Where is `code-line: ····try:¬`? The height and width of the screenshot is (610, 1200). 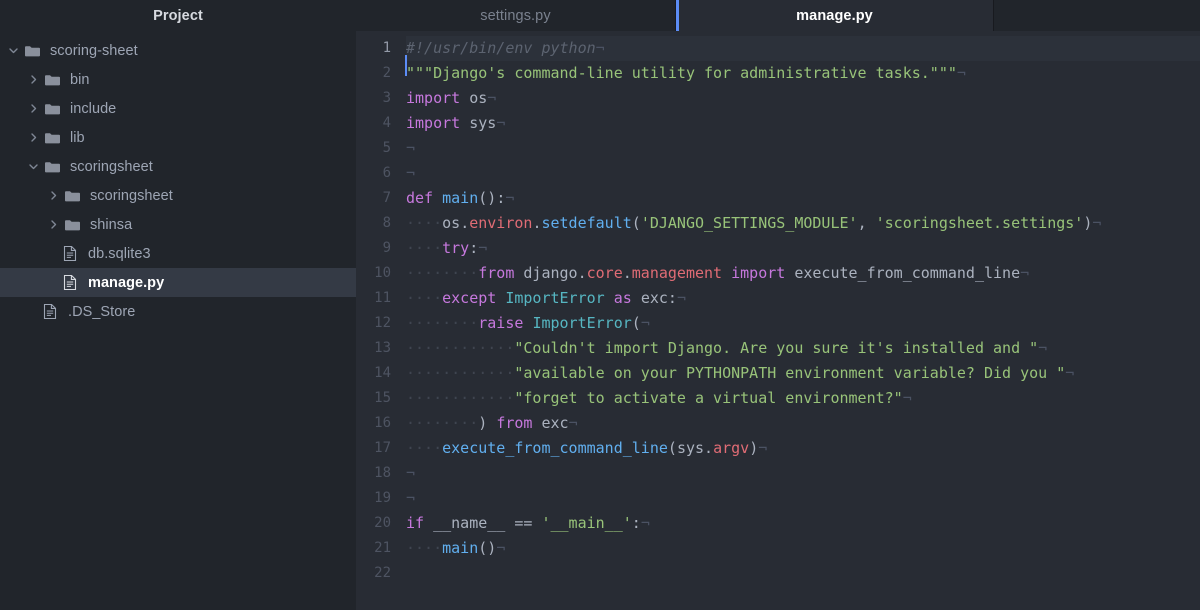
code-line: ····try:¬ is located at coordinates (803, 248).